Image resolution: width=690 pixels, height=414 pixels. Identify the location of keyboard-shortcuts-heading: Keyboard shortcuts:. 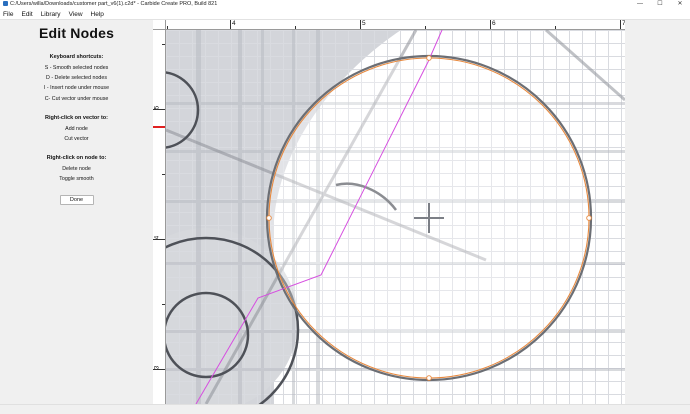
(76, 57).